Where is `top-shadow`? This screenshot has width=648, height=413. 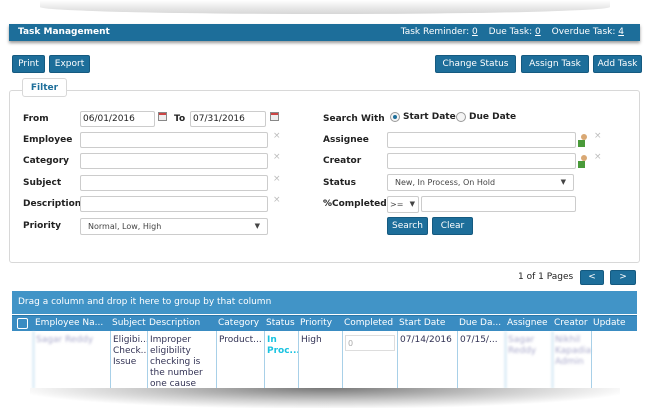 top-shadow is located at coordinates (325, 7).